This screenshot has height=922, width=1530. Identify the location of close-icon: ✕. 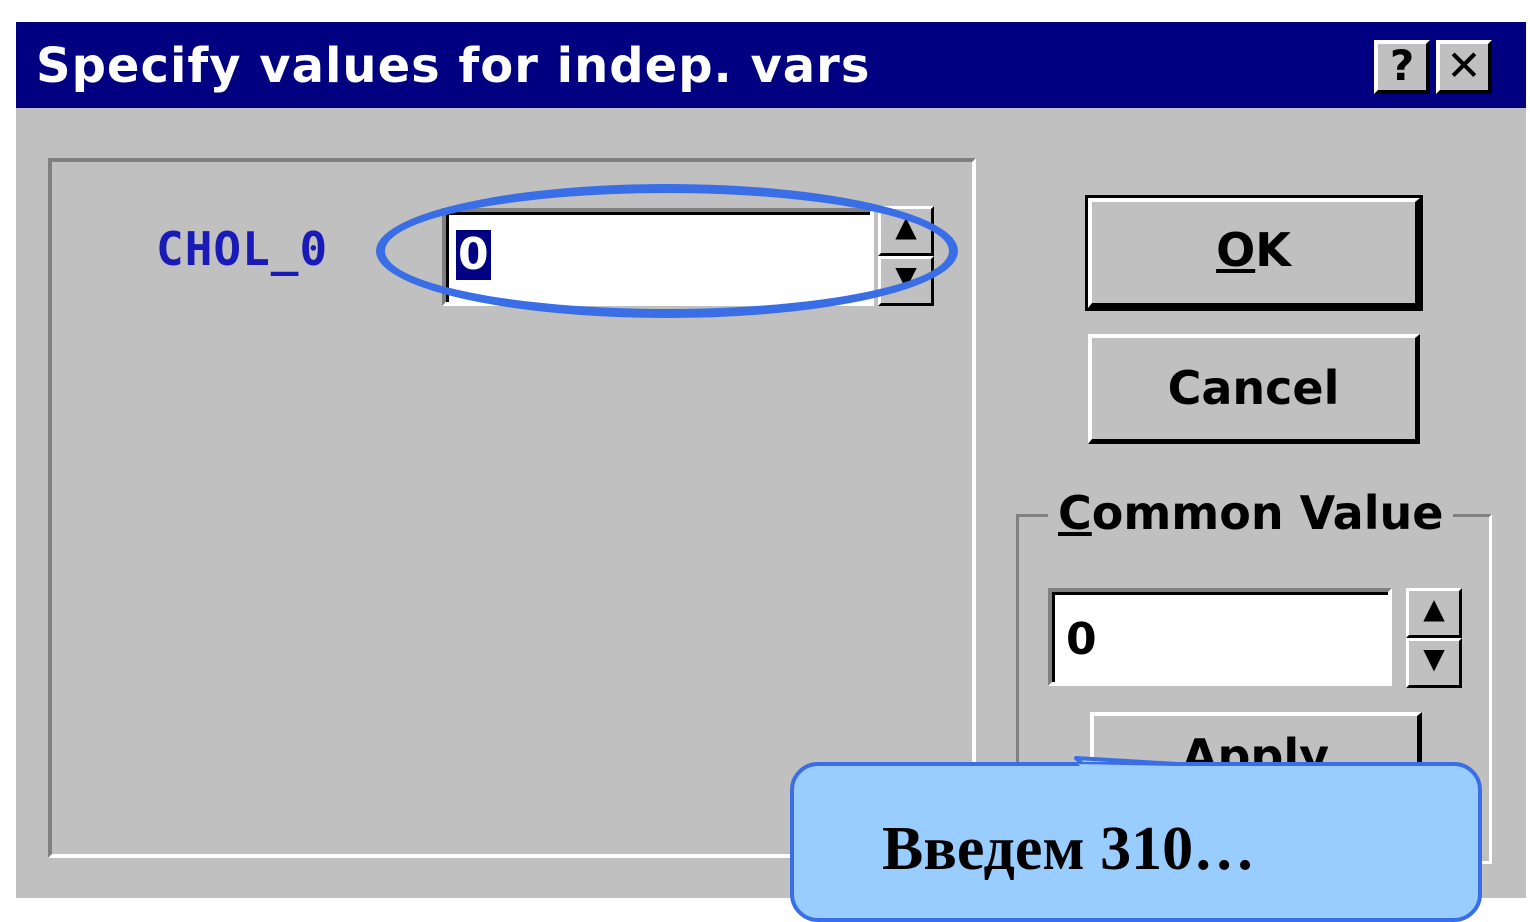
(1464, 65).